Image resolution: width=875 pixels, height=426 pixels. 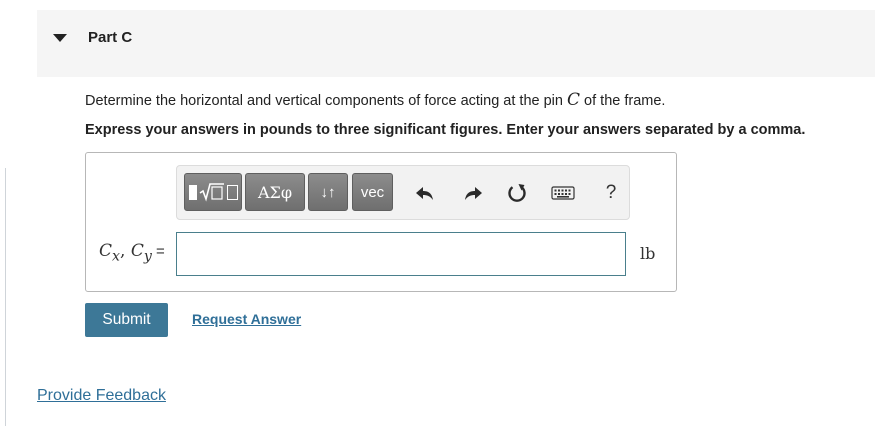 I want to click on answer-input, so click(x=401, y=254).